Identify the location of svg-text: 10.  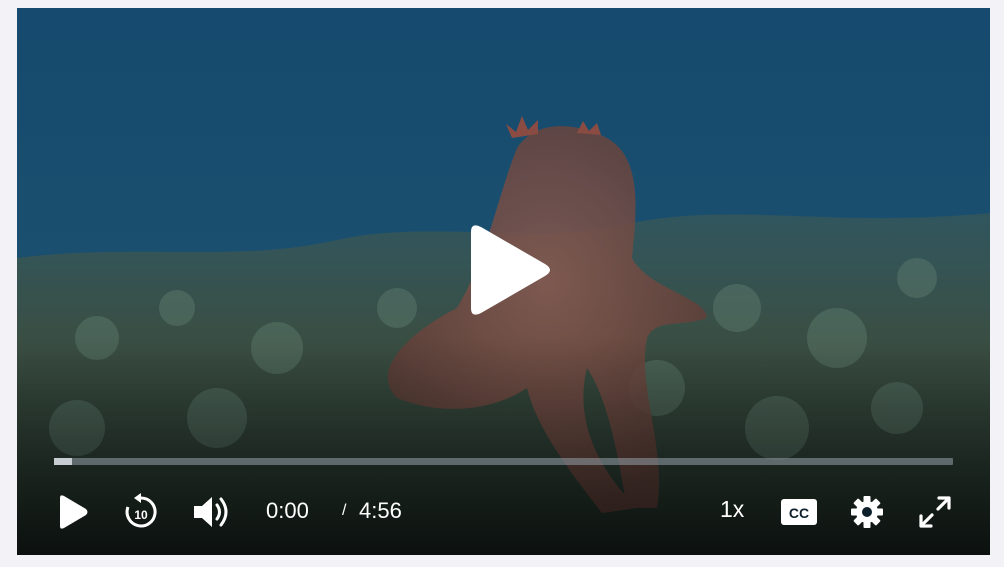
(141, 515).